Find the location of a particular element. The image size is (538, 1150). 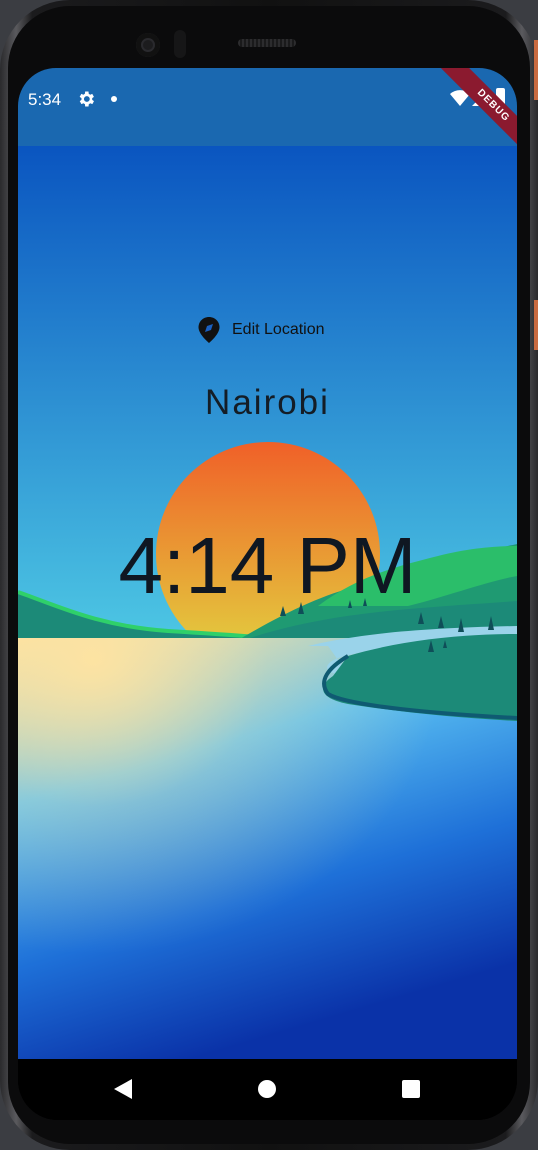

front-camera is located at coordinates (148, 45).